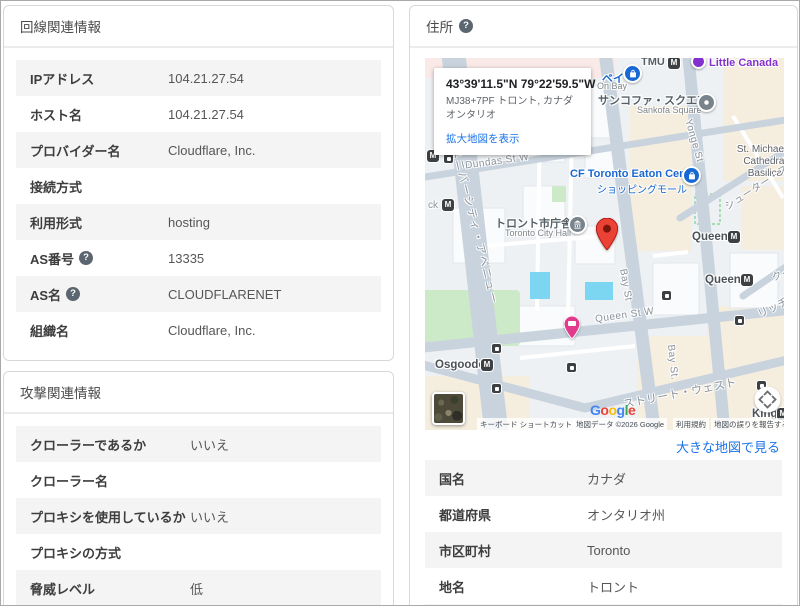 This screenshot has width=800, height=606. Describe the element at coordinates (607, 479) in the screenshot. I see `row-value: カナダ` at that location.